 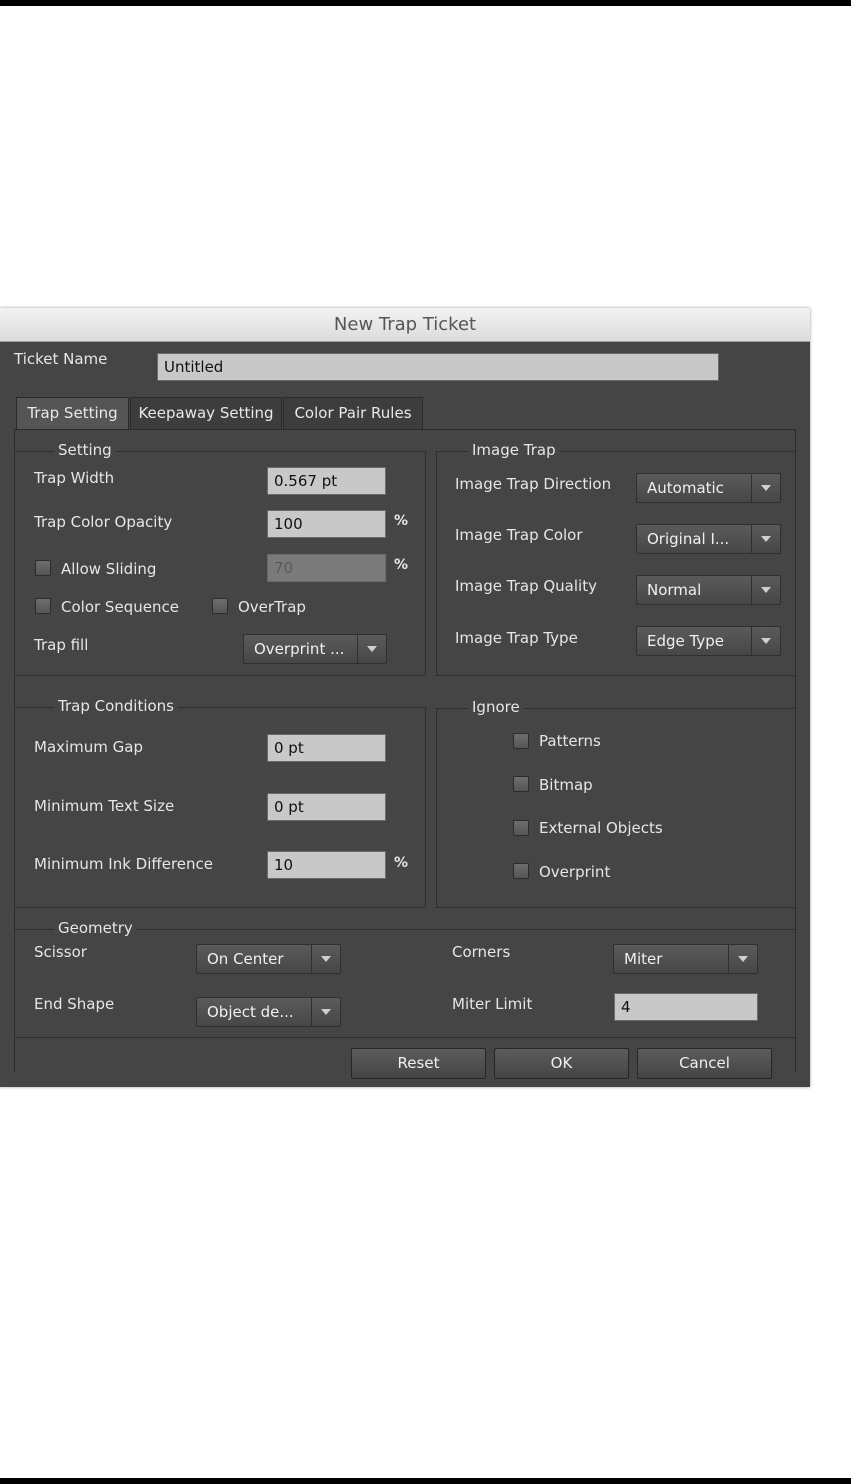 I want to click on overtrap-checkbox, so click(x=220, y=606).